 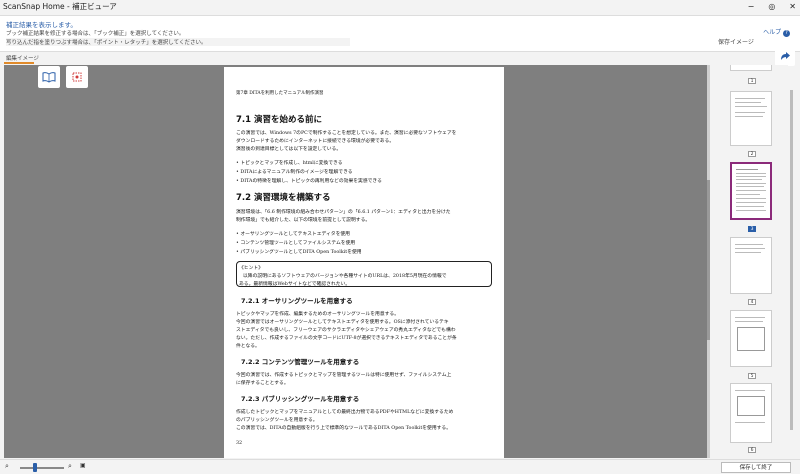 I want to click on info-line-point-retouch: 写り込んだ指を塗りつぶす場合は、「ポイント・レタッチ」を選択してください。, so click(x=178, y=42).